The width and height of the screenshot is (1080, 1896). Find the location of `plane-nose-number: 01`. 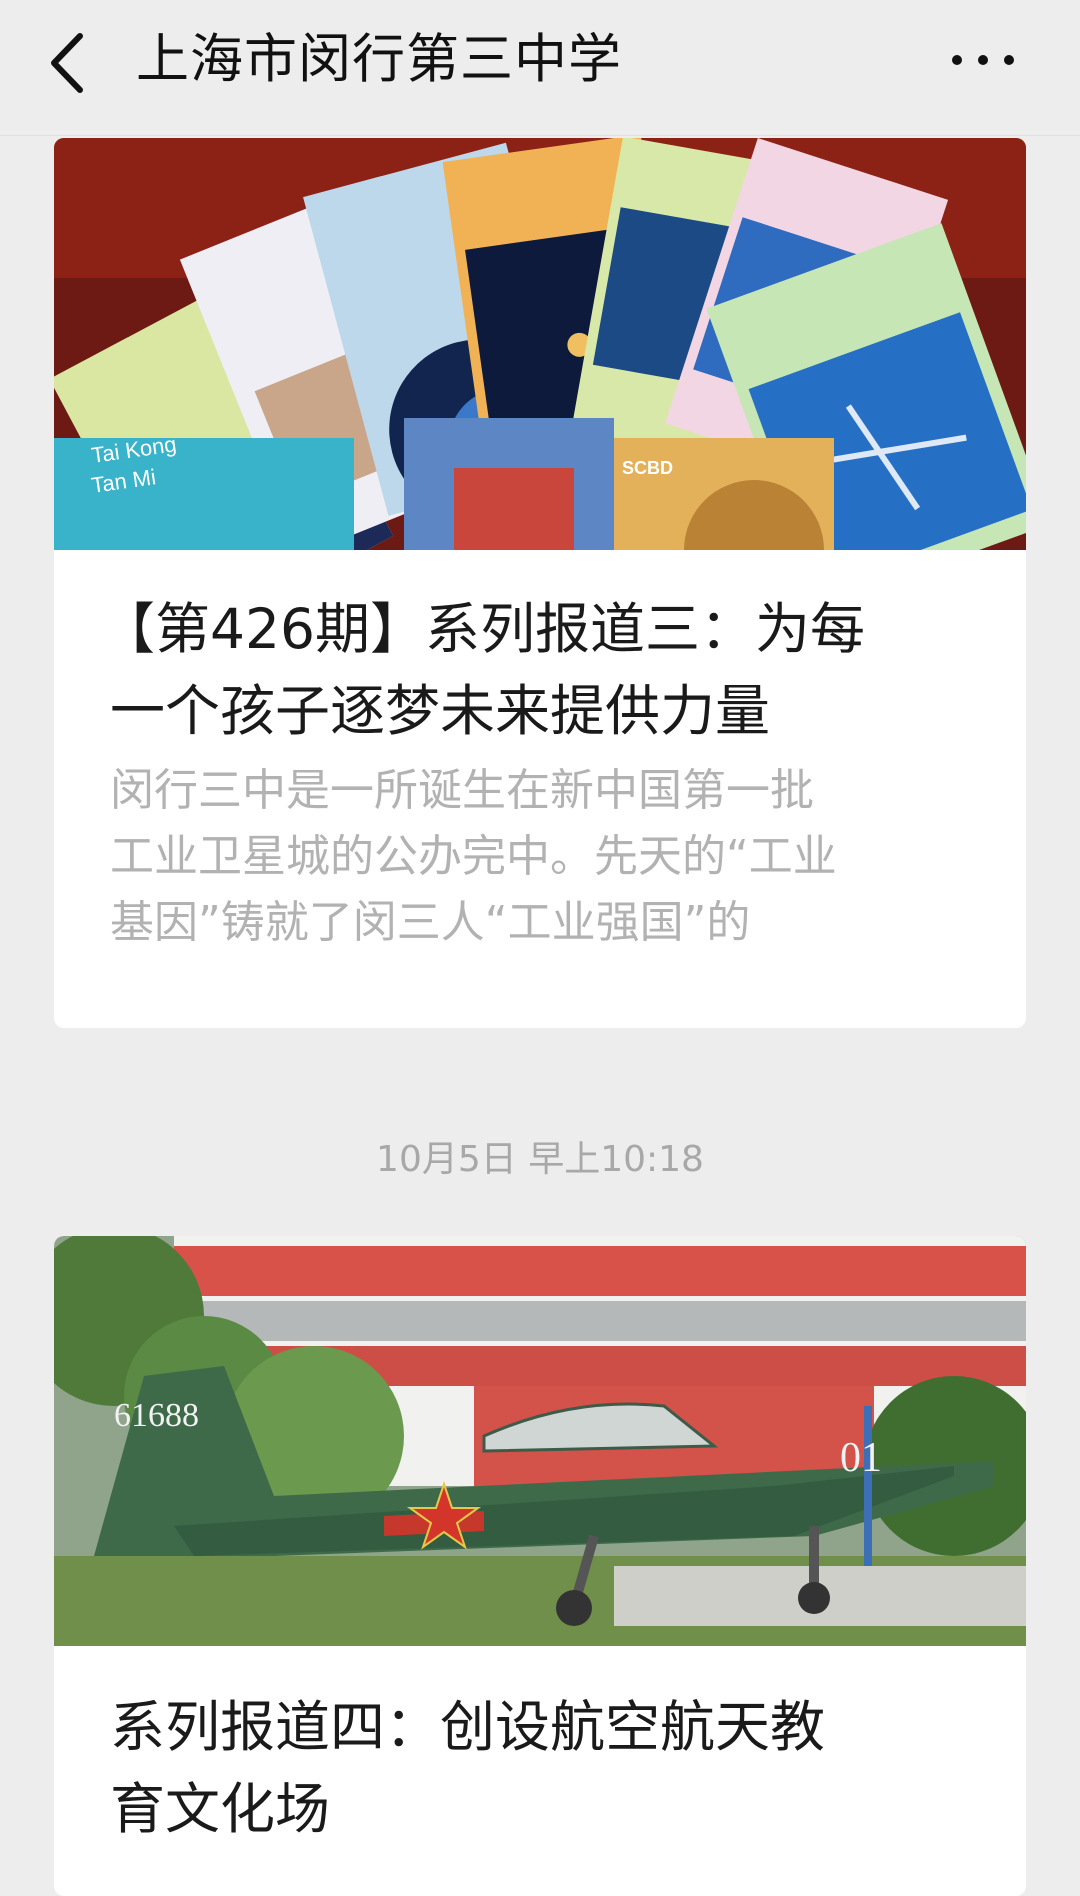

plane-nose-number: 01 is located at coordinates (861, 1458).